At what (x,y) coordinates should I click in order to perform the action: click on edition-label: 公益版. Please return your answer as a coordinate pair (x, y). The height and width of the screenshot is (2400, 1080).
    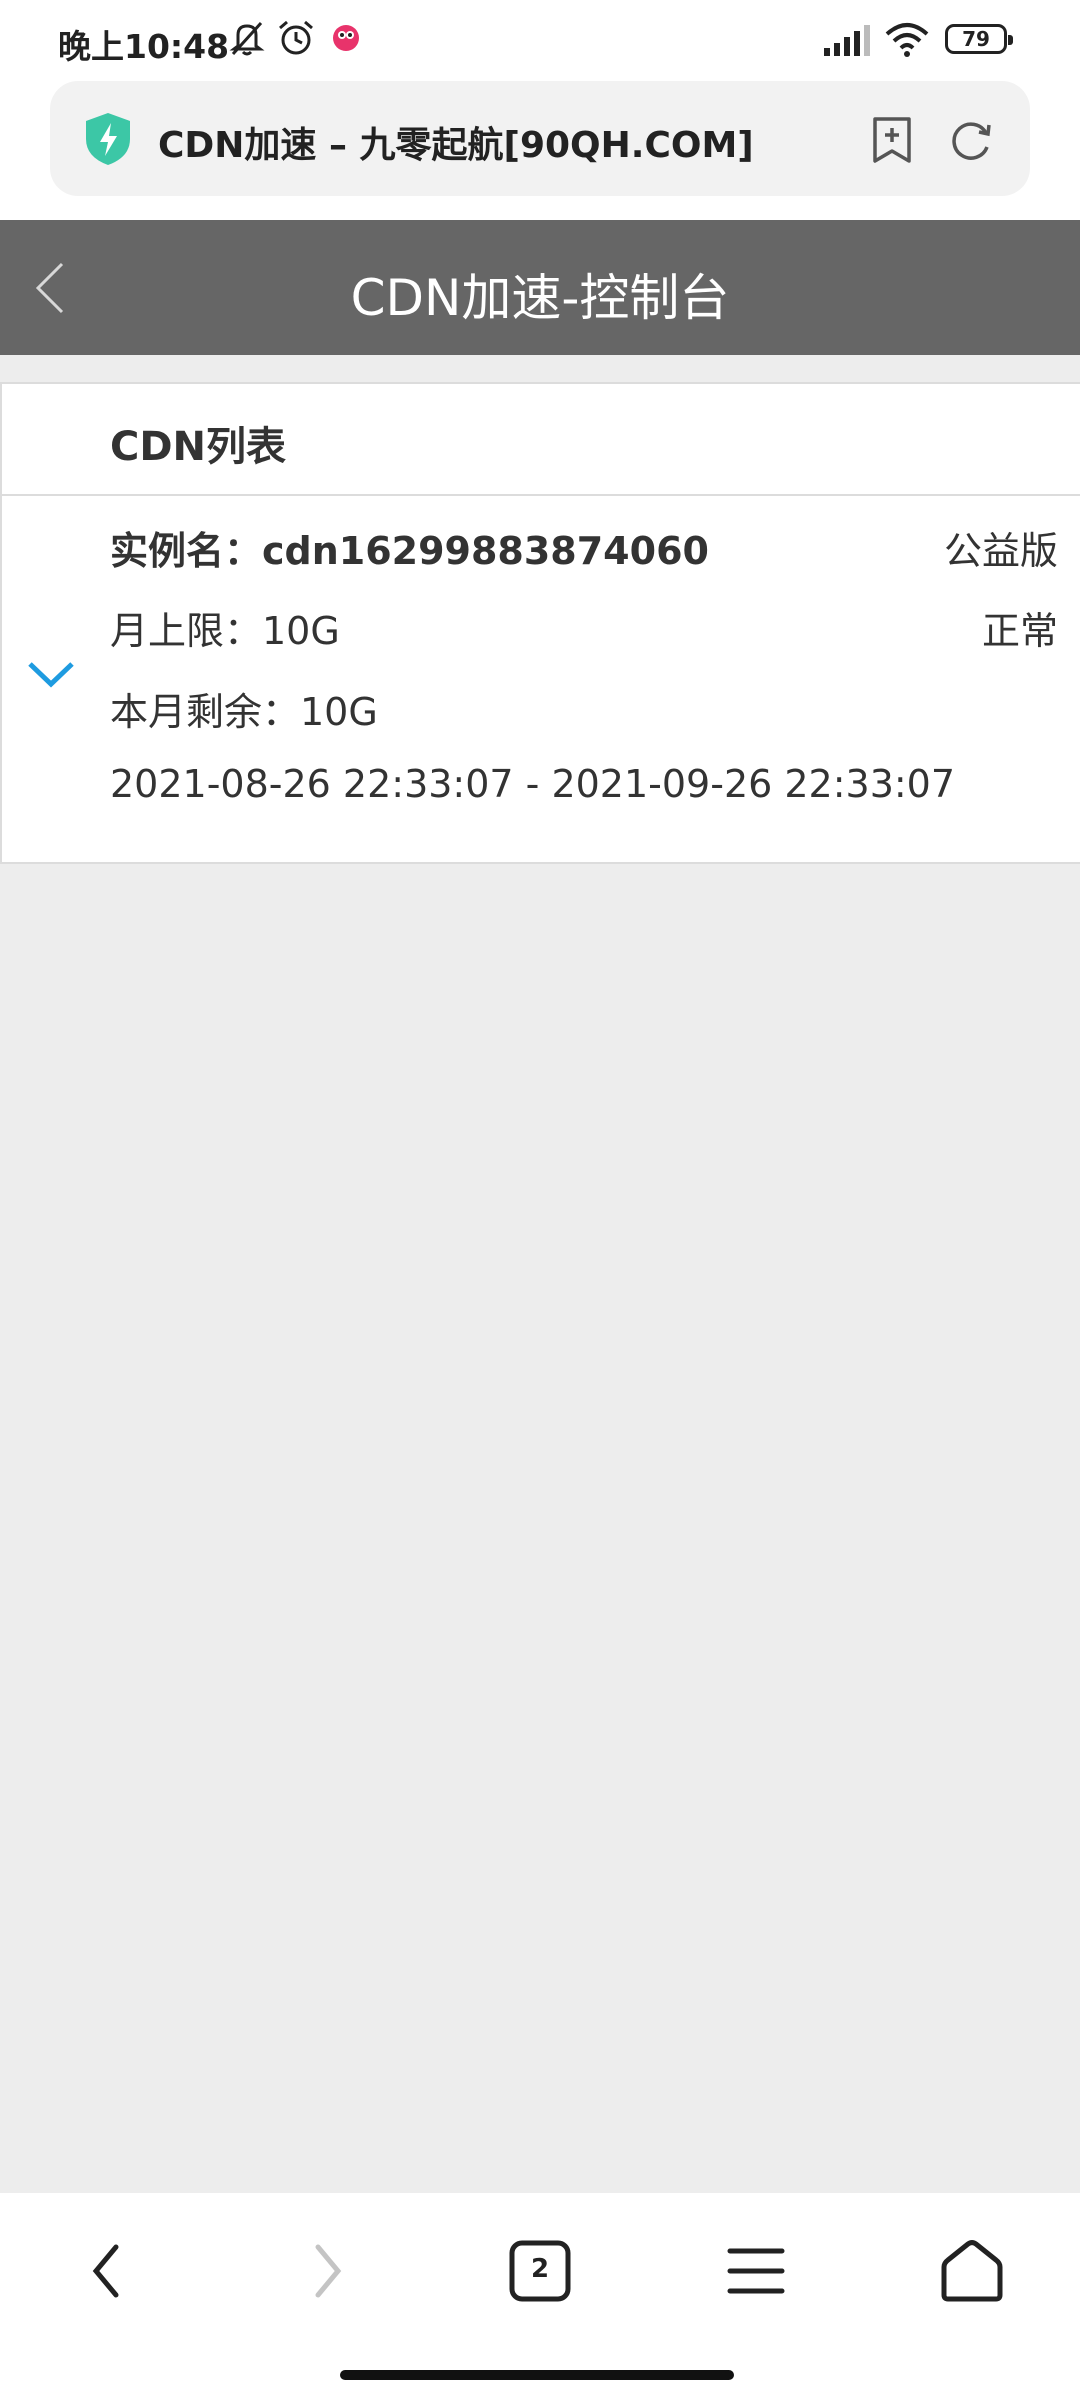
    Looking at the image, I should click on (1000, 551).